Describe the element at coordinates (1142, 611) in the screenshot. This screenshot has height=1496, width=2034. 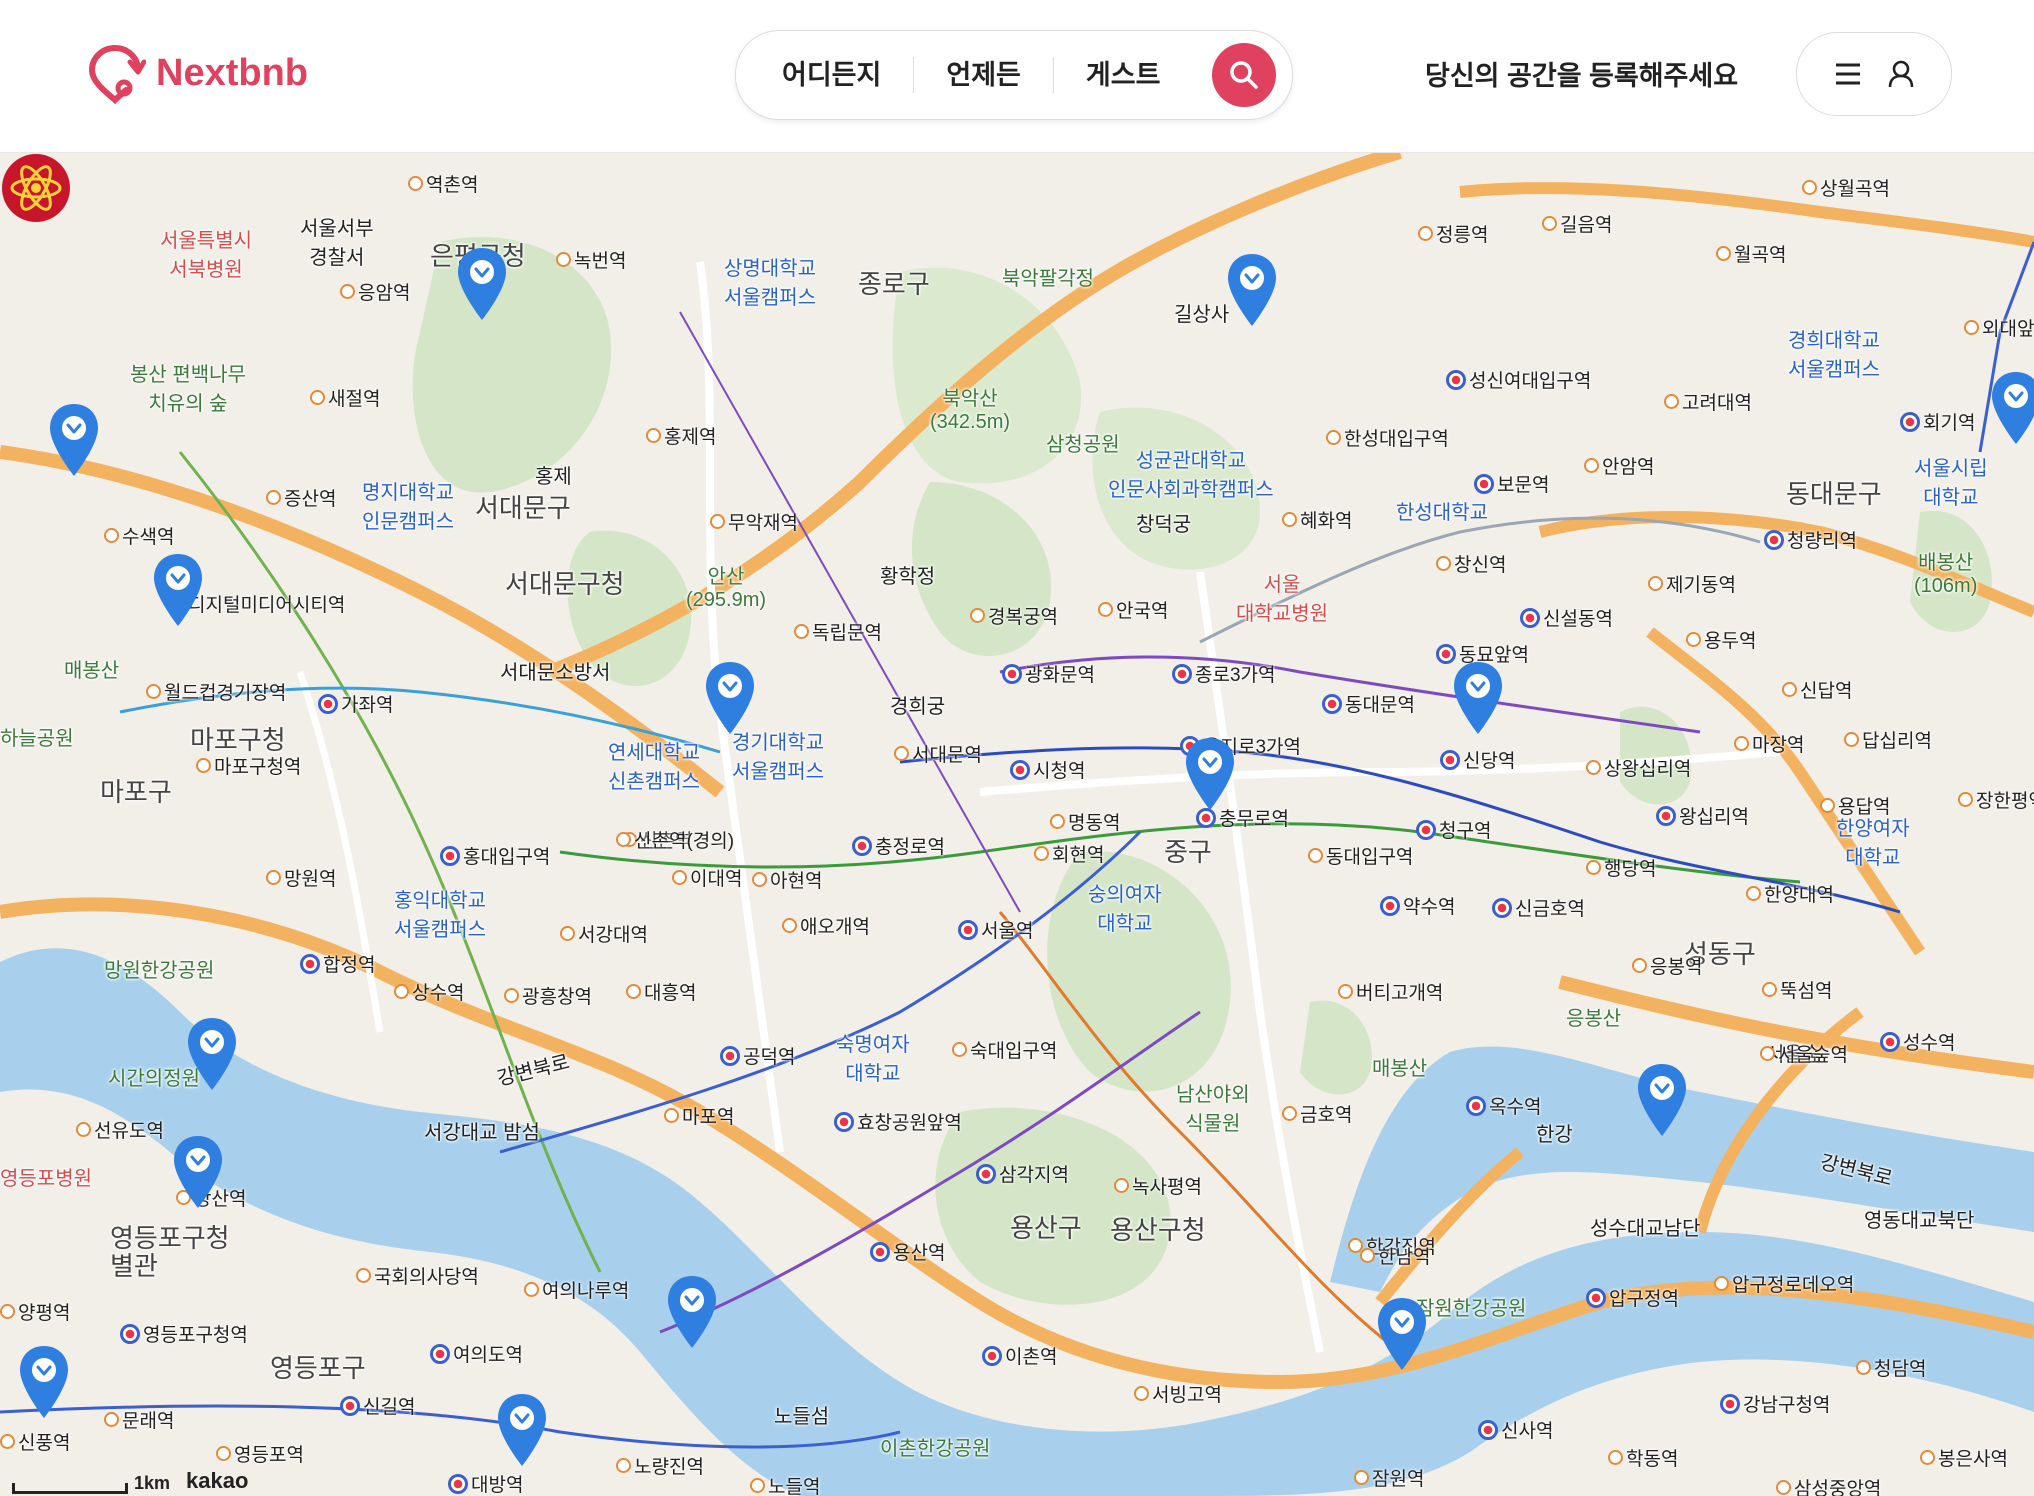
I see `station-name: 안국역` at that location.